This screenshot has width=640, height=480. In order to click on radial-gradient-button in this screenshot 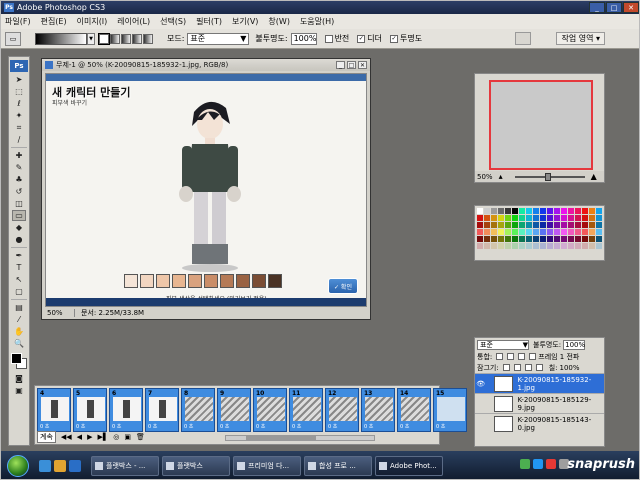, I will do `click(115, 38)`.